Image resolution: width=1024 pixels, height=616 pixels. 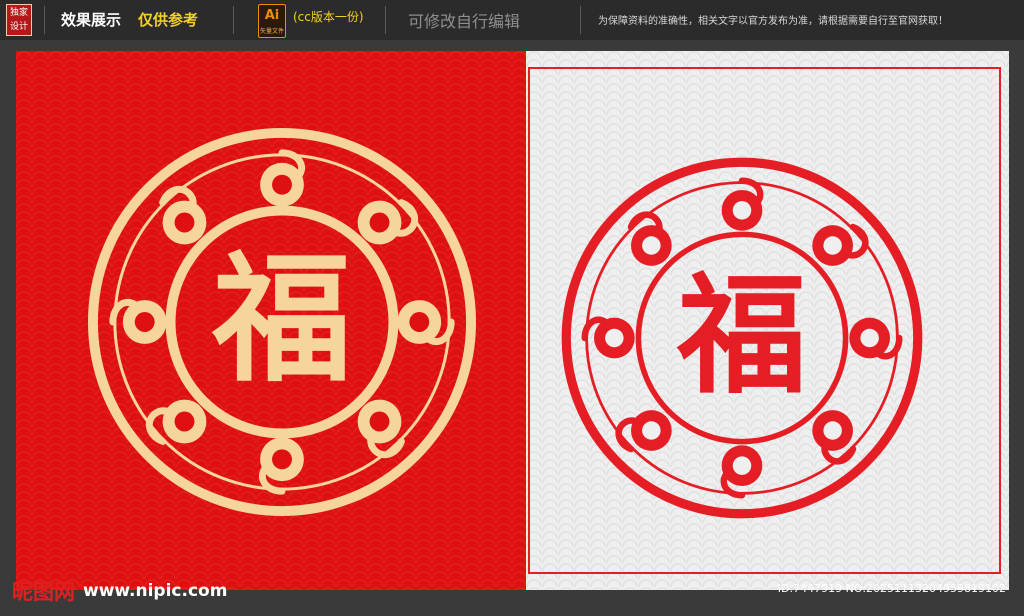 I want to click on disclaimer-notice: 为保障资料的准确性，相关文字以官方发布为准，请根据需要自行至官网获取！, so click(x=773, y=21).